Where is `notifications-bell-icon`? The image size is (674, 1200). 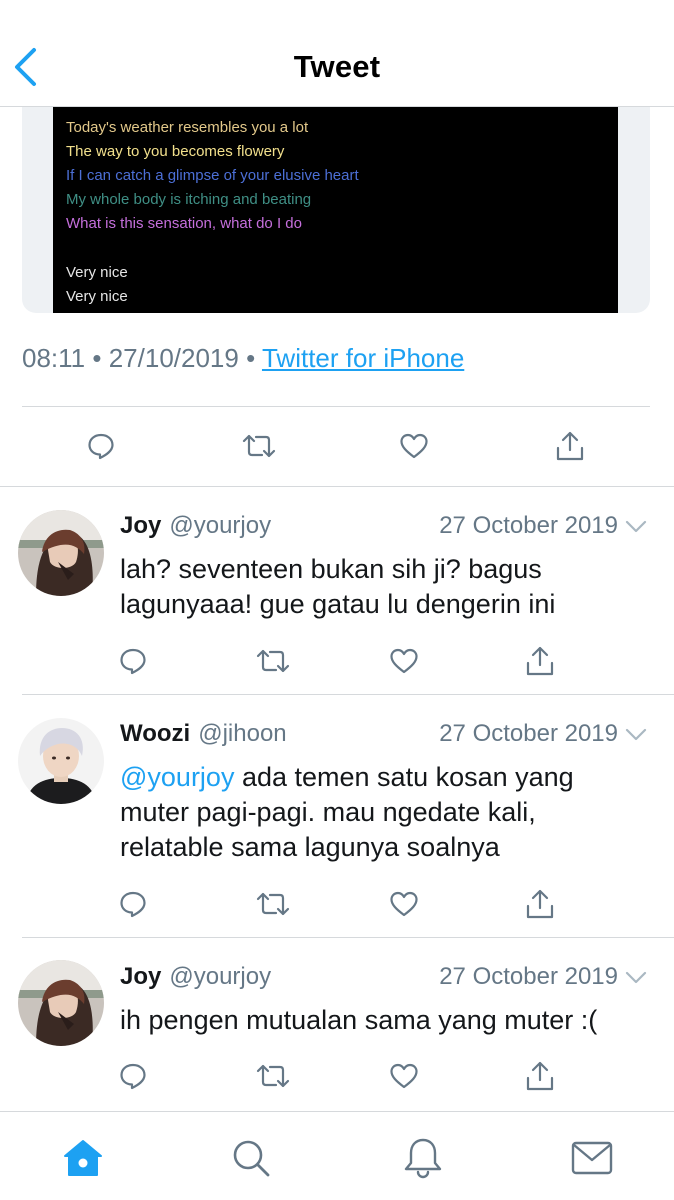 notifications-bell-icon is located at coordinates (423, 1158).